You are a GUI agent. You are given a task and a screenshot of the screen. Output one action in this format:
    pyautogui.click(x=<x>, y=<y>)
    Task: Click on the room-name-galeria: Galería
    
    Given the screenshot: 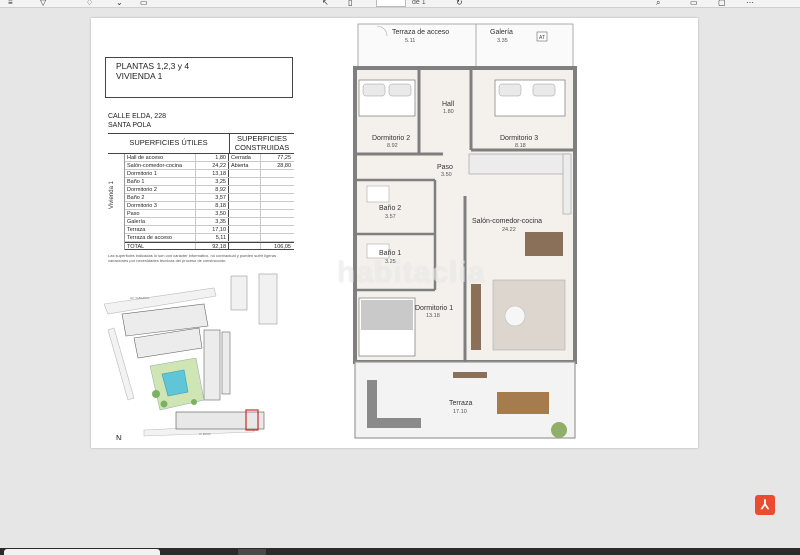 What is the action you would take?
    pyautogui.click(x=501, y=32)
    